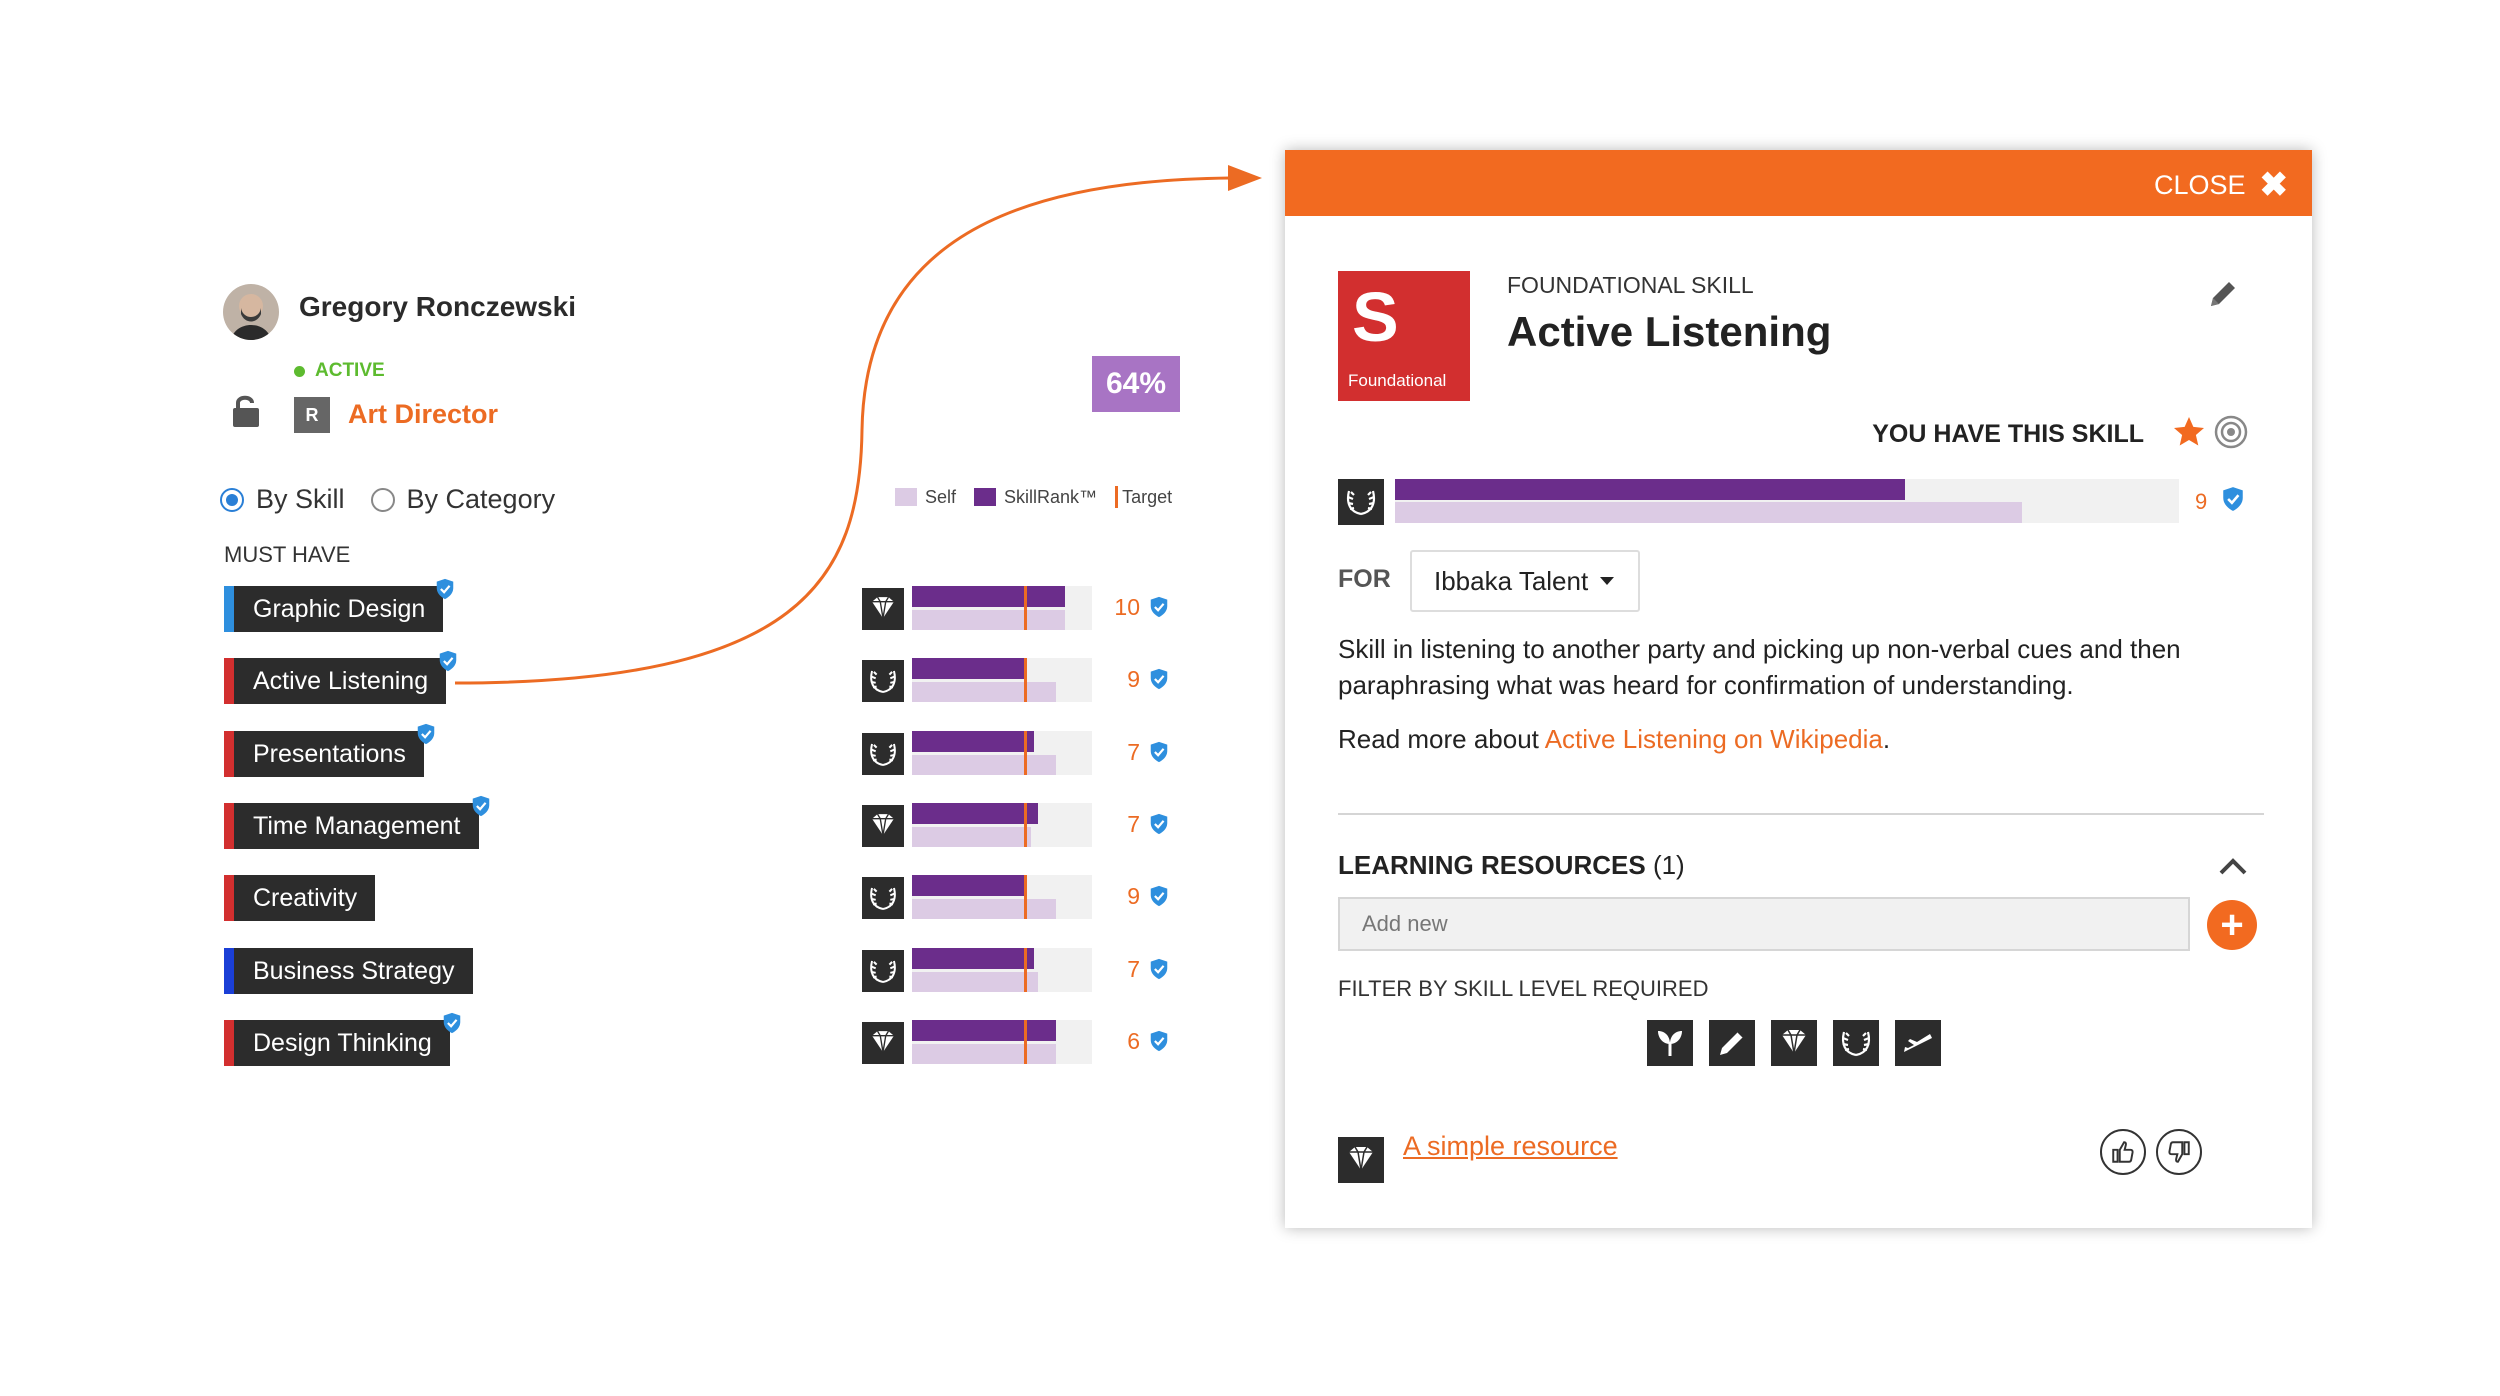 This screenshot has width=2500, height=1396. Describe the element at coordinates (1510, 1146) in the screenshot. I see `resource-link: A simple resource` at that location.